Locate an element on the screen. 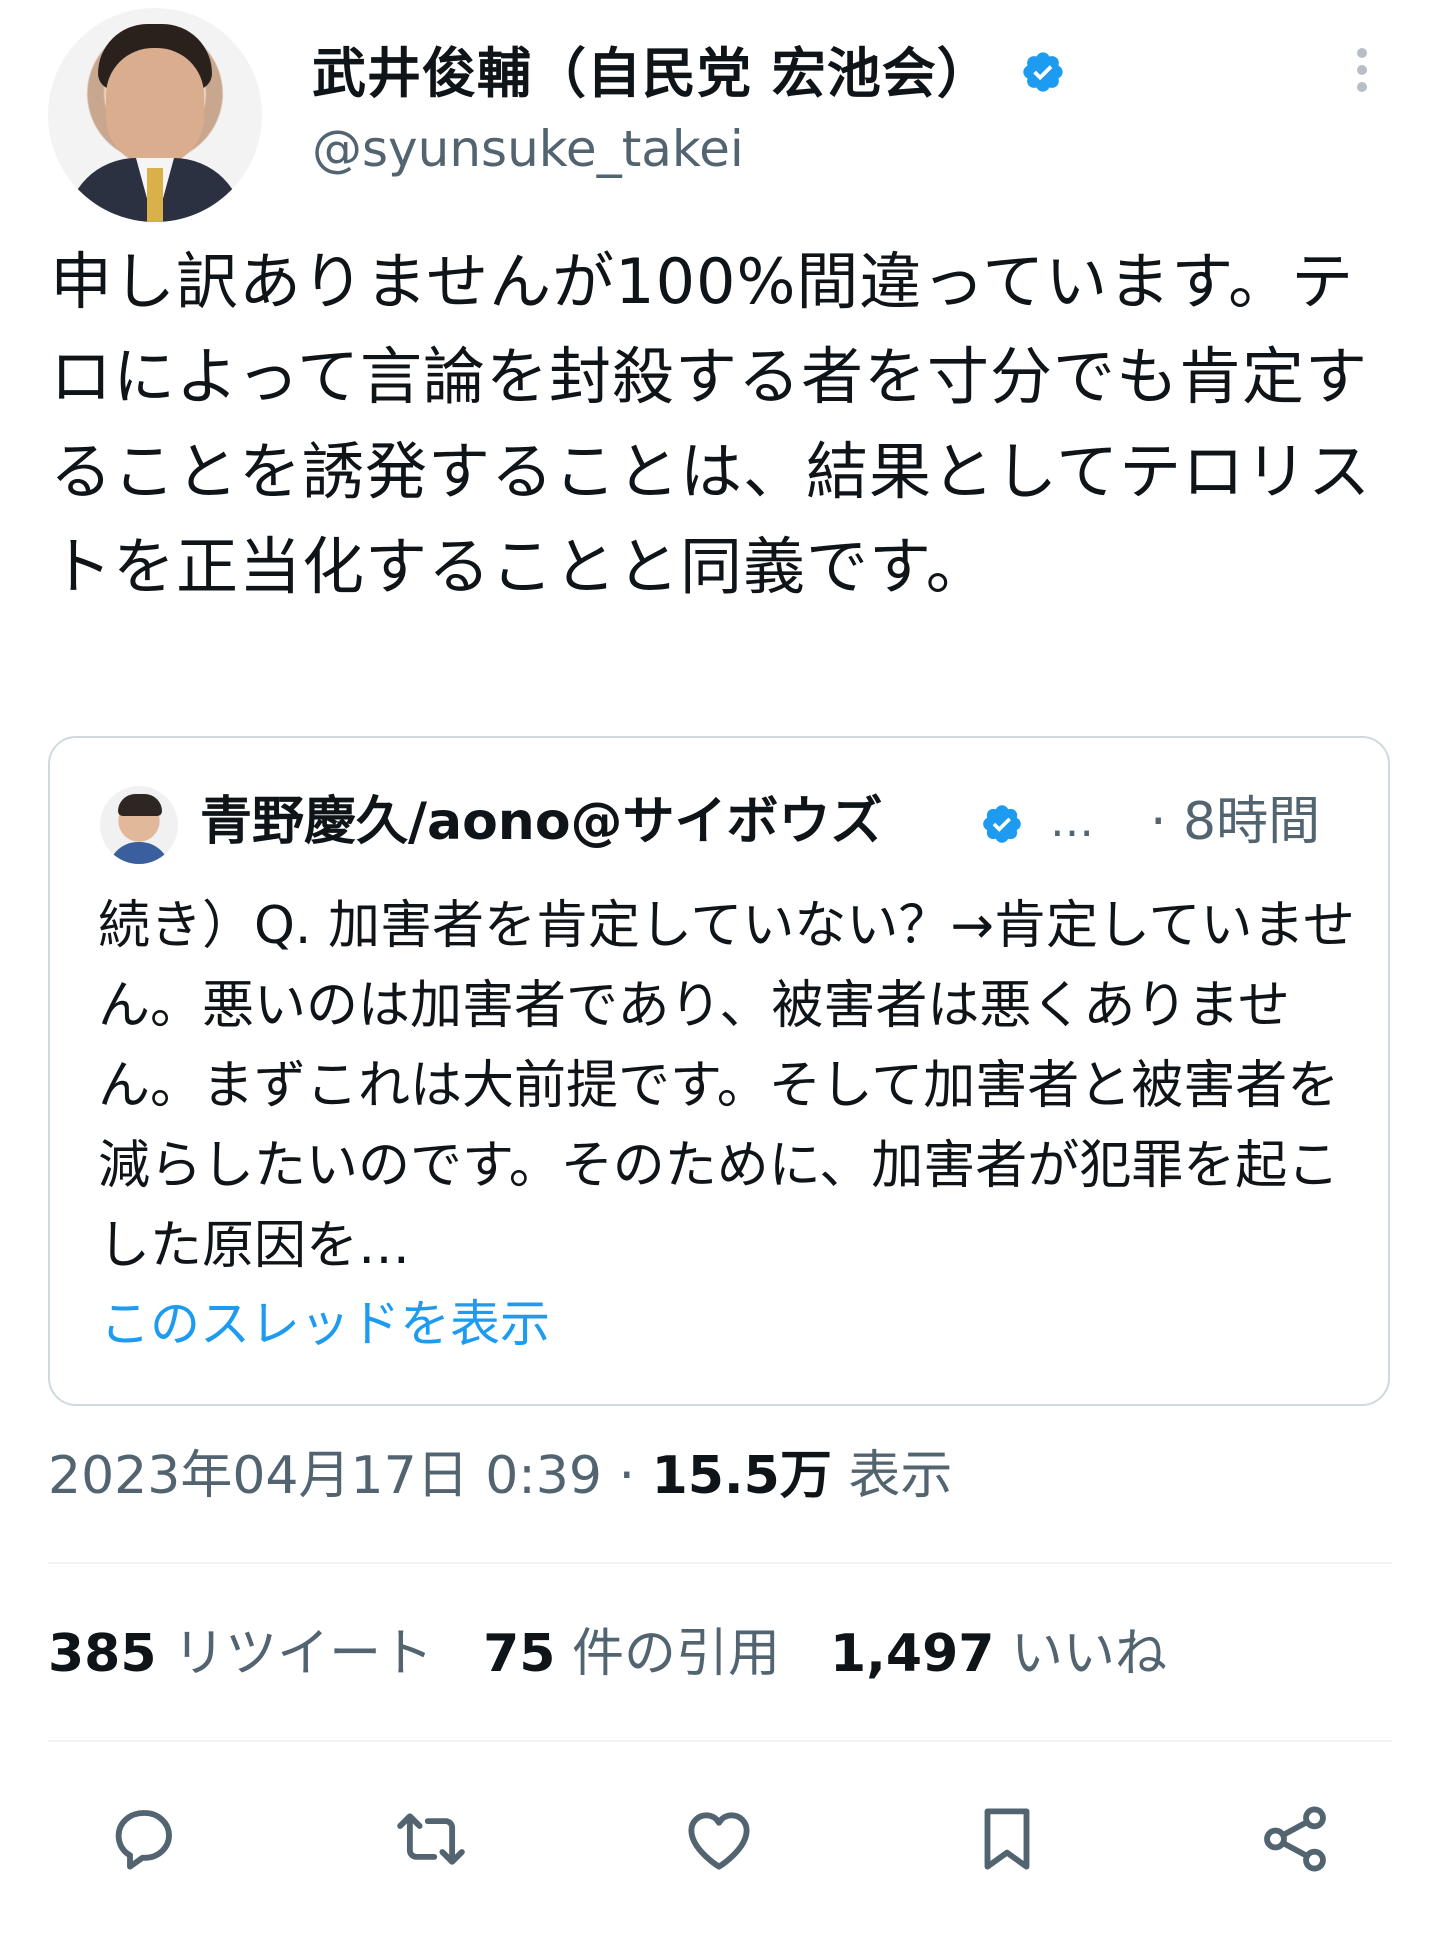 This screenshot has height=1946, width=1440. likes-label: いいね is located at coordinates (1080, 1654).